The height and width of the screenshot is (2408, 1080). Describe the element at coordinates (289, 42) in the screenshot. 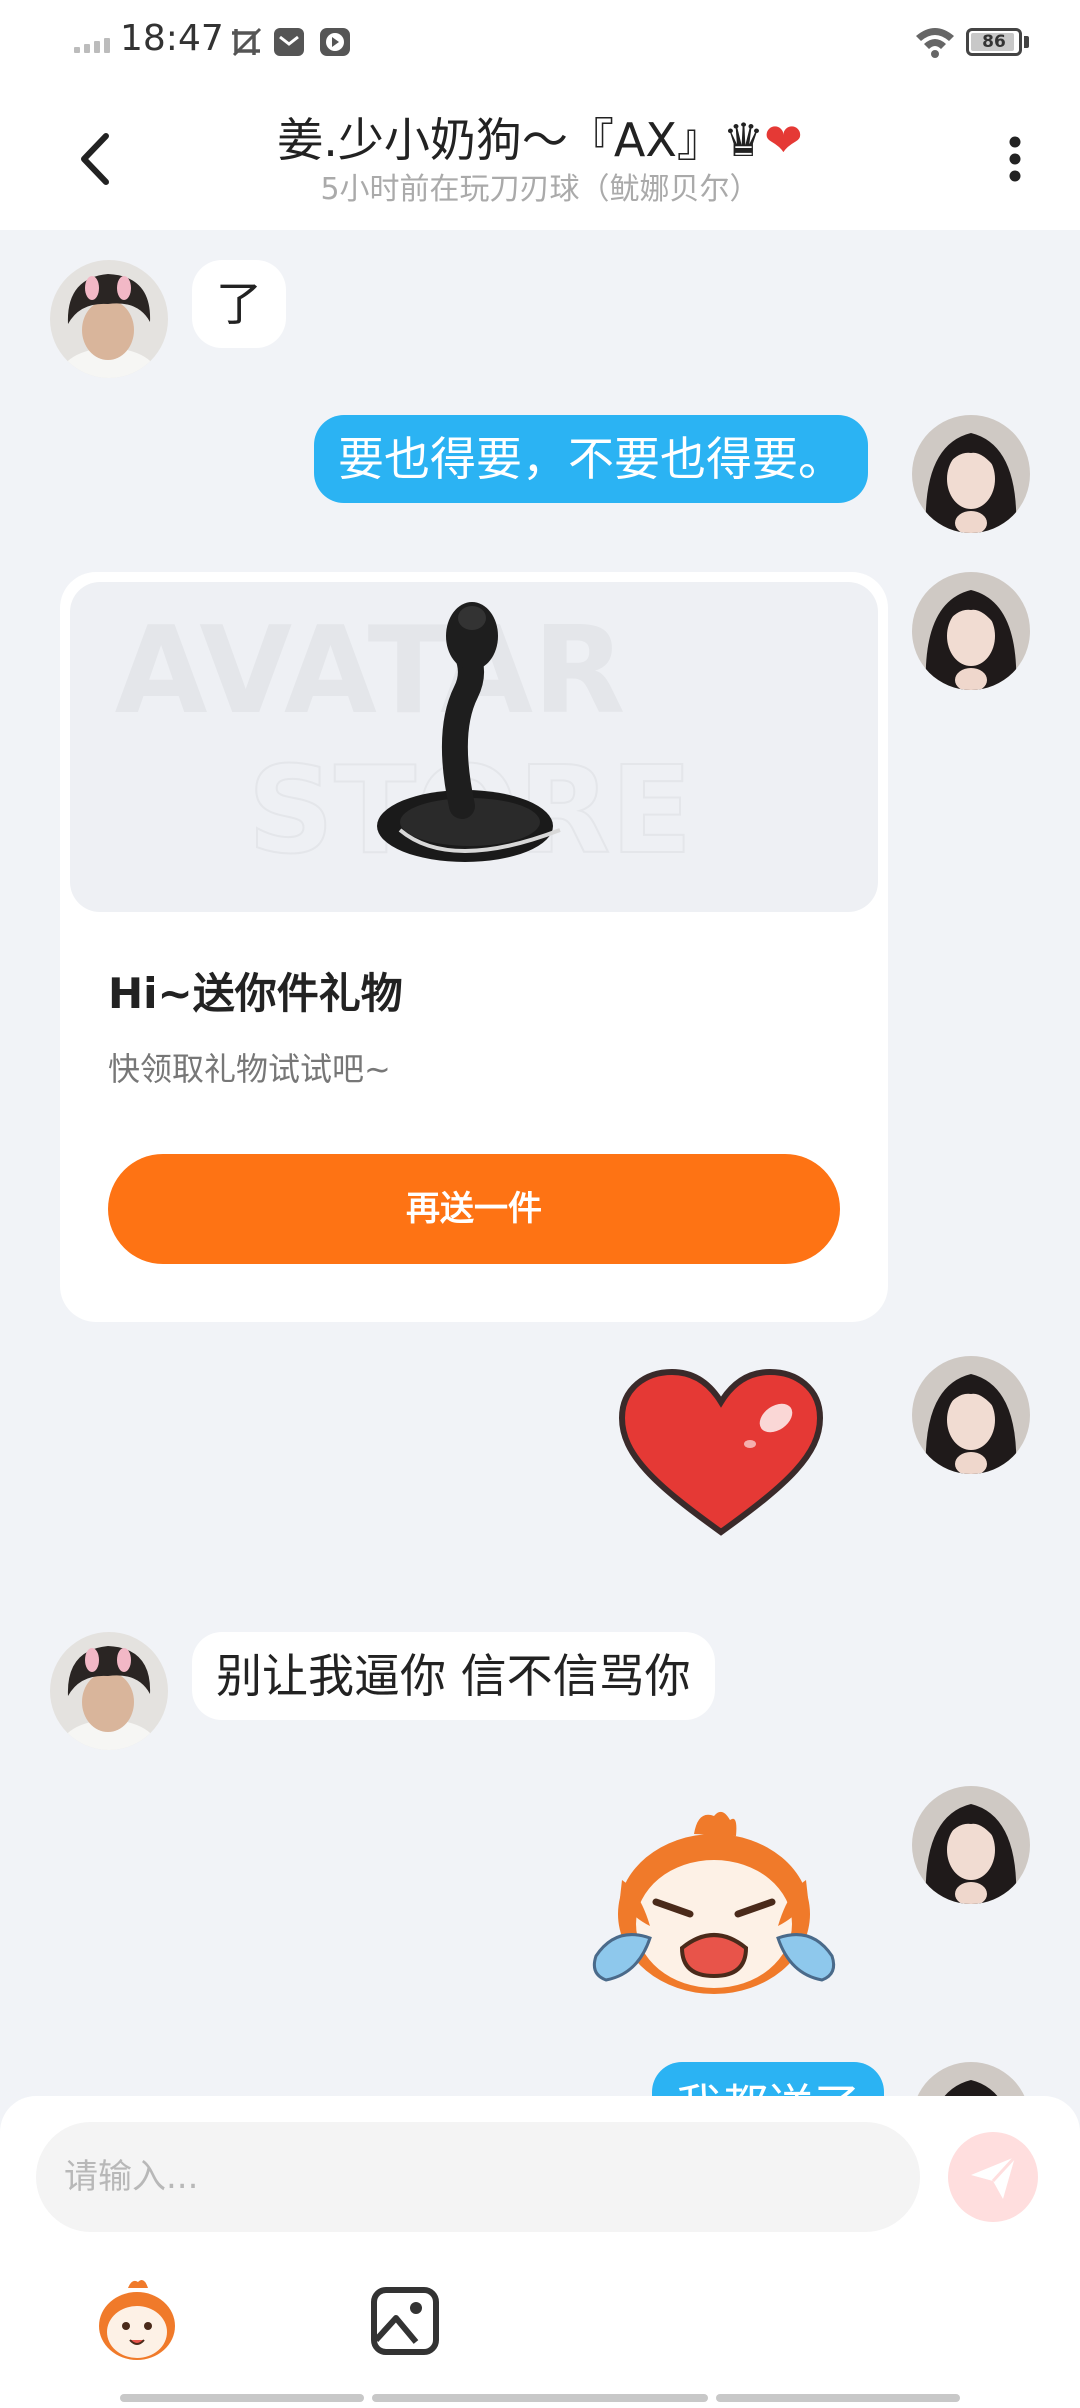

I see `mail-icon` at that location.